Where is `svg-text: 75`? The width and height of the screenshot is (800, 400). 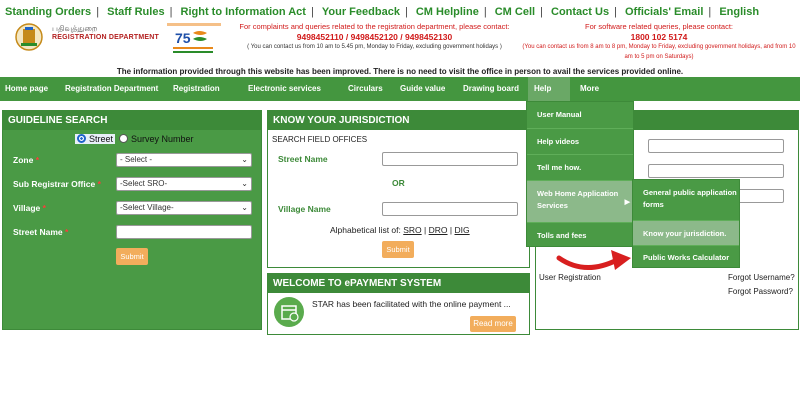
svg-text: 75 is located at coordinates (183, 38).